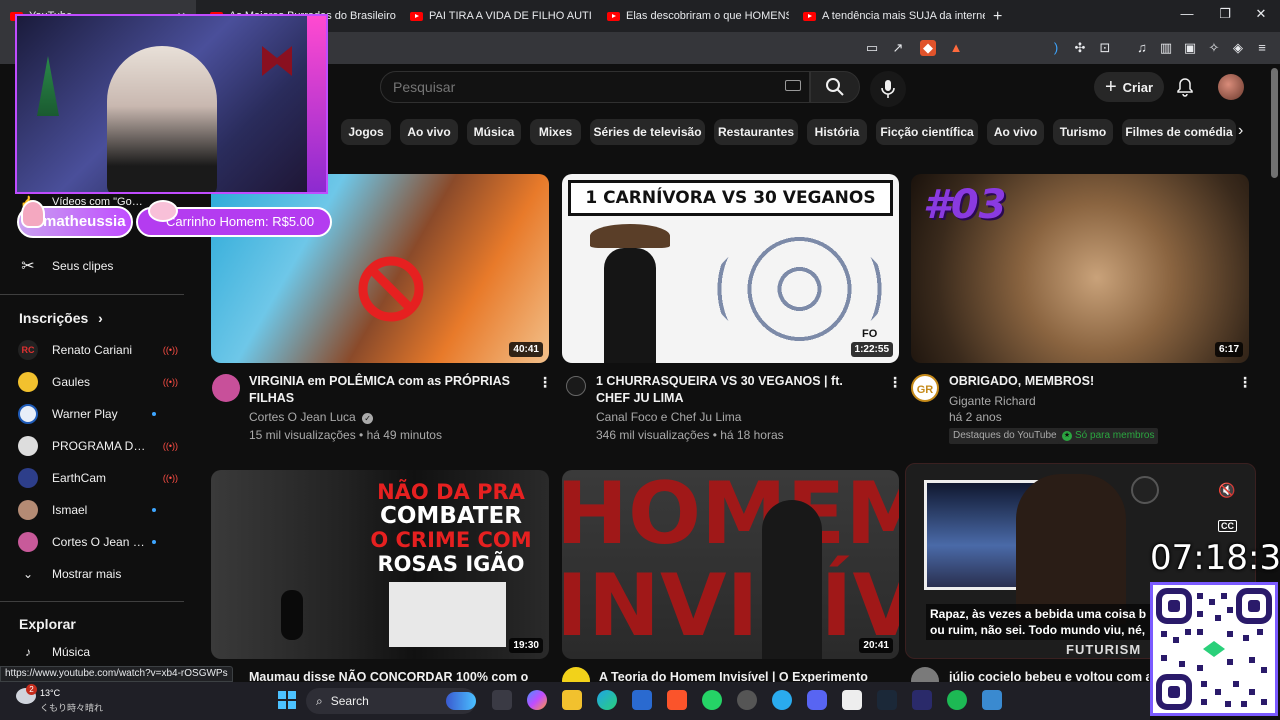 The height and width of the screenshot is (720, 1280). What do you see at coordinates (98, 652) in the screenshot?
I see `sidebar-item-music: ♪ Música` at bounding box center [98, 652].